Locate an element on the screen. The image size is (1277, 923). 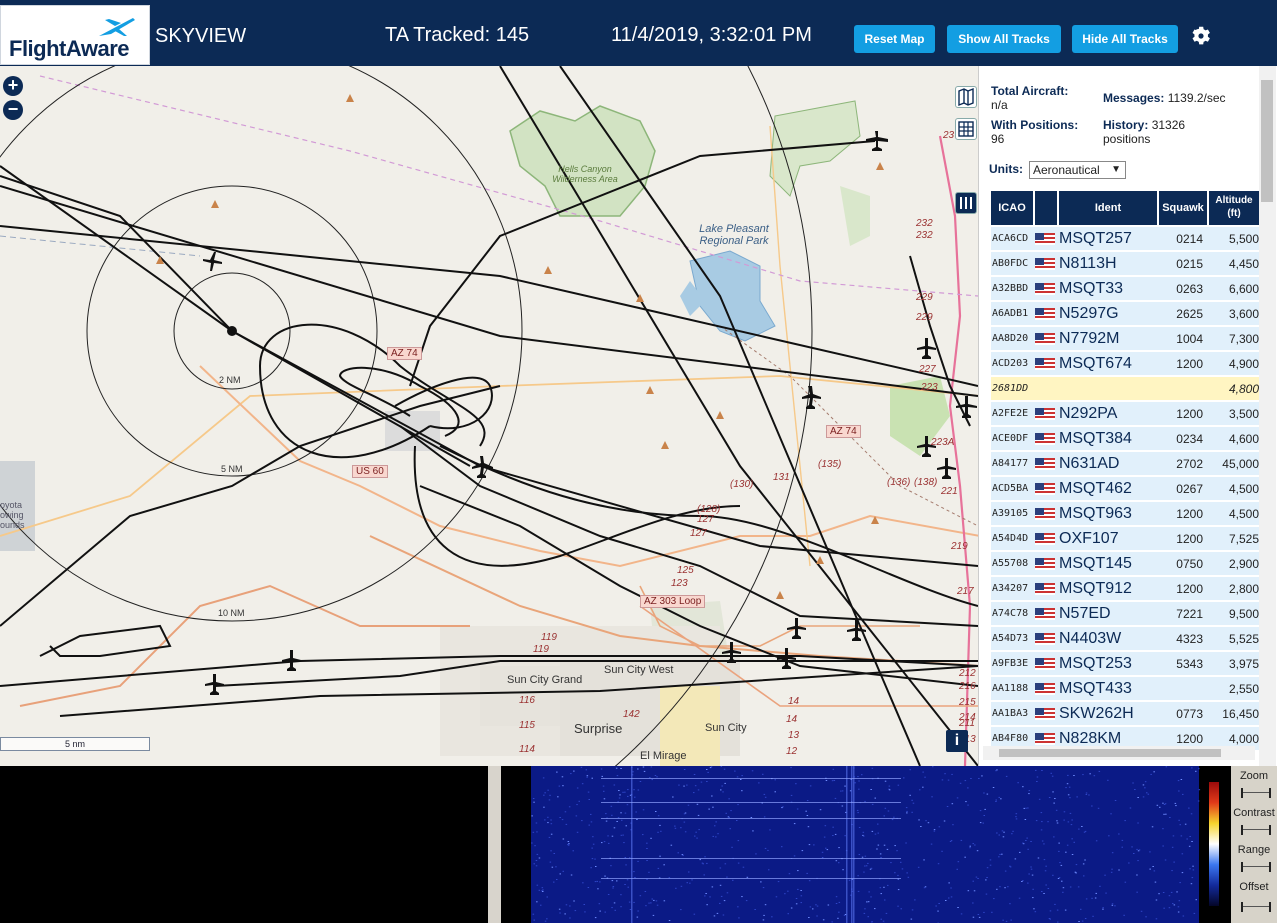
ident-cell: N7792M is located at coordinates (1089, 338).